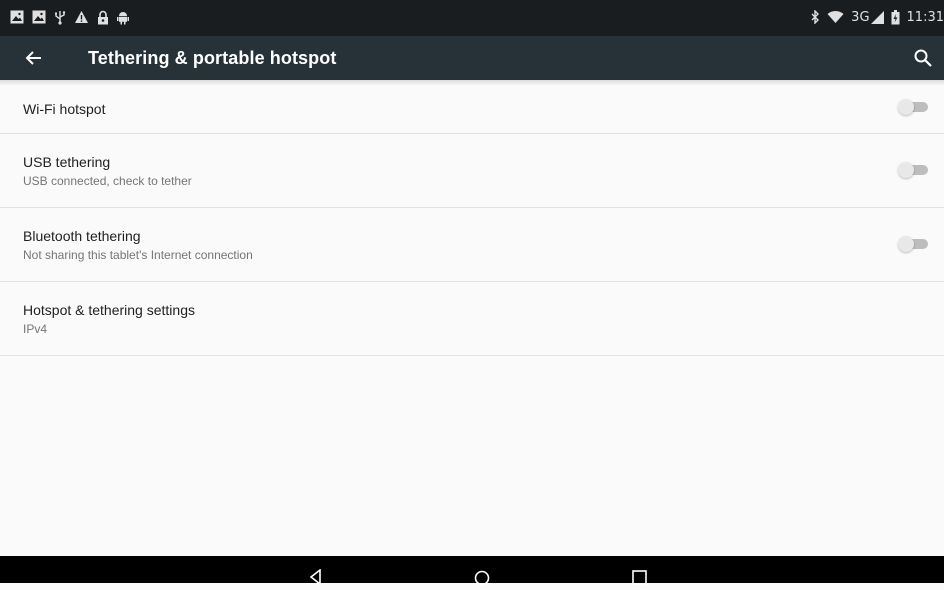  I want to click on battery-icon, so click(895, 17).